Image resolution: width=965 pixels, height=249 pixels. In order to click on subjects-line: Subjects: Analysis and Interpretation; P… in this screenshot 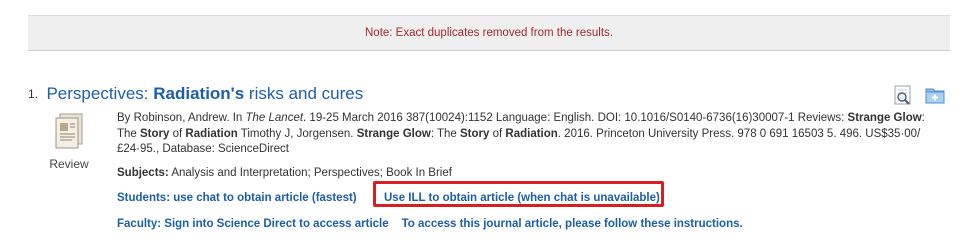, I will do `click(532, 174)`.